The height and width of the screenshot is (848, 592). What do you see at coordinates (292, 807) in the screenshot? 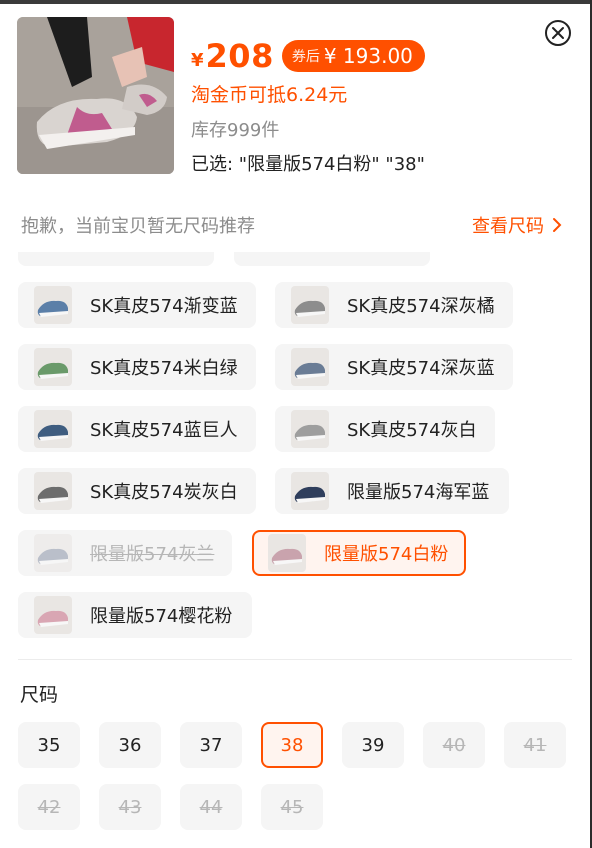
I see `size-option: 45` at bounding box center [292, 807].